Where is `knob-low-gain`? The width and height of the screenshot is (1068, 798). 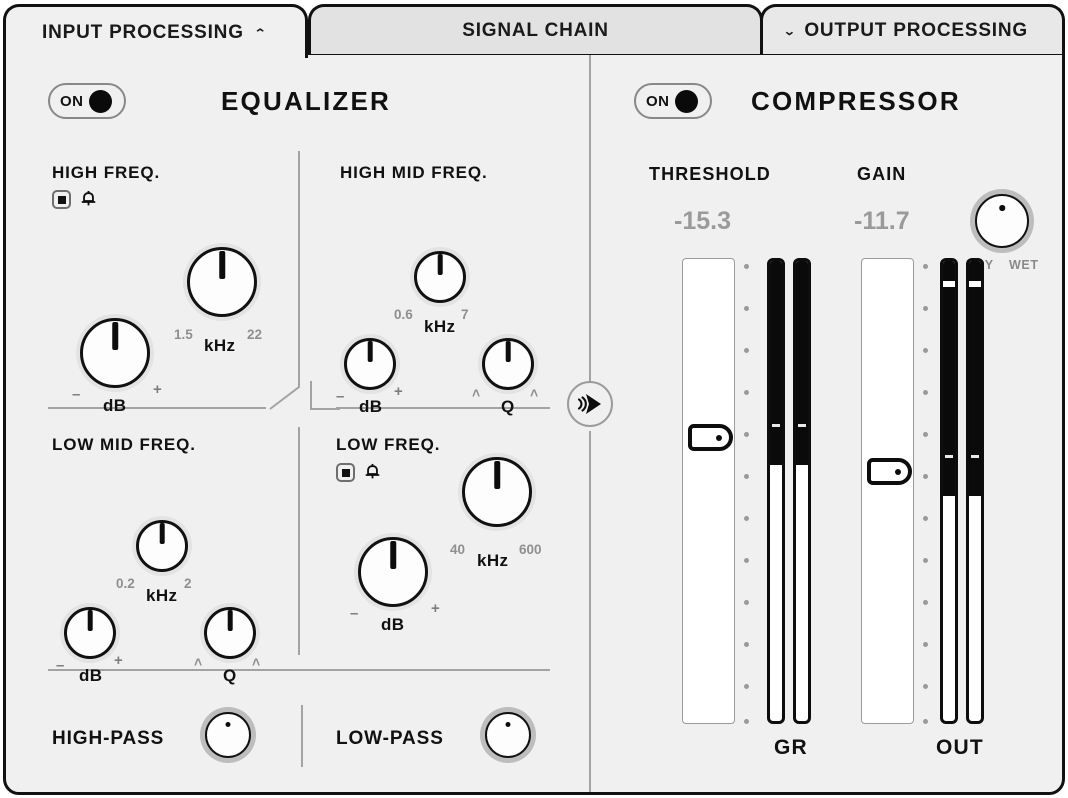 knob-low-gain is located at coordinates (393, 571).